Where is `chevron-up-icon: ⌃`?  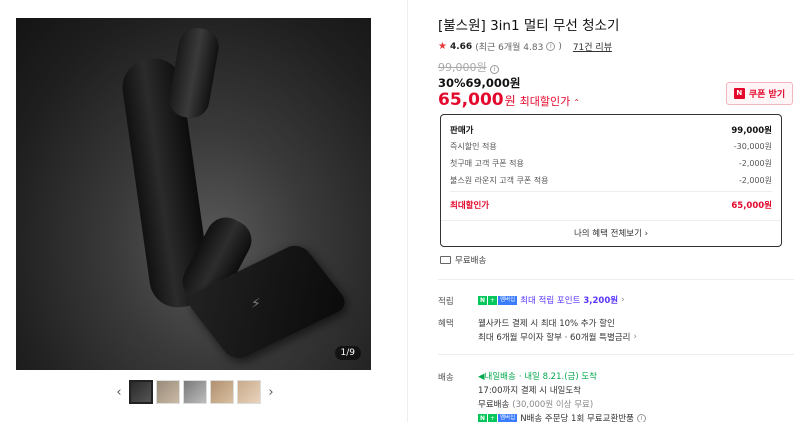 chevron-up-icon: ⌃ is located at coordinates (576, 102).